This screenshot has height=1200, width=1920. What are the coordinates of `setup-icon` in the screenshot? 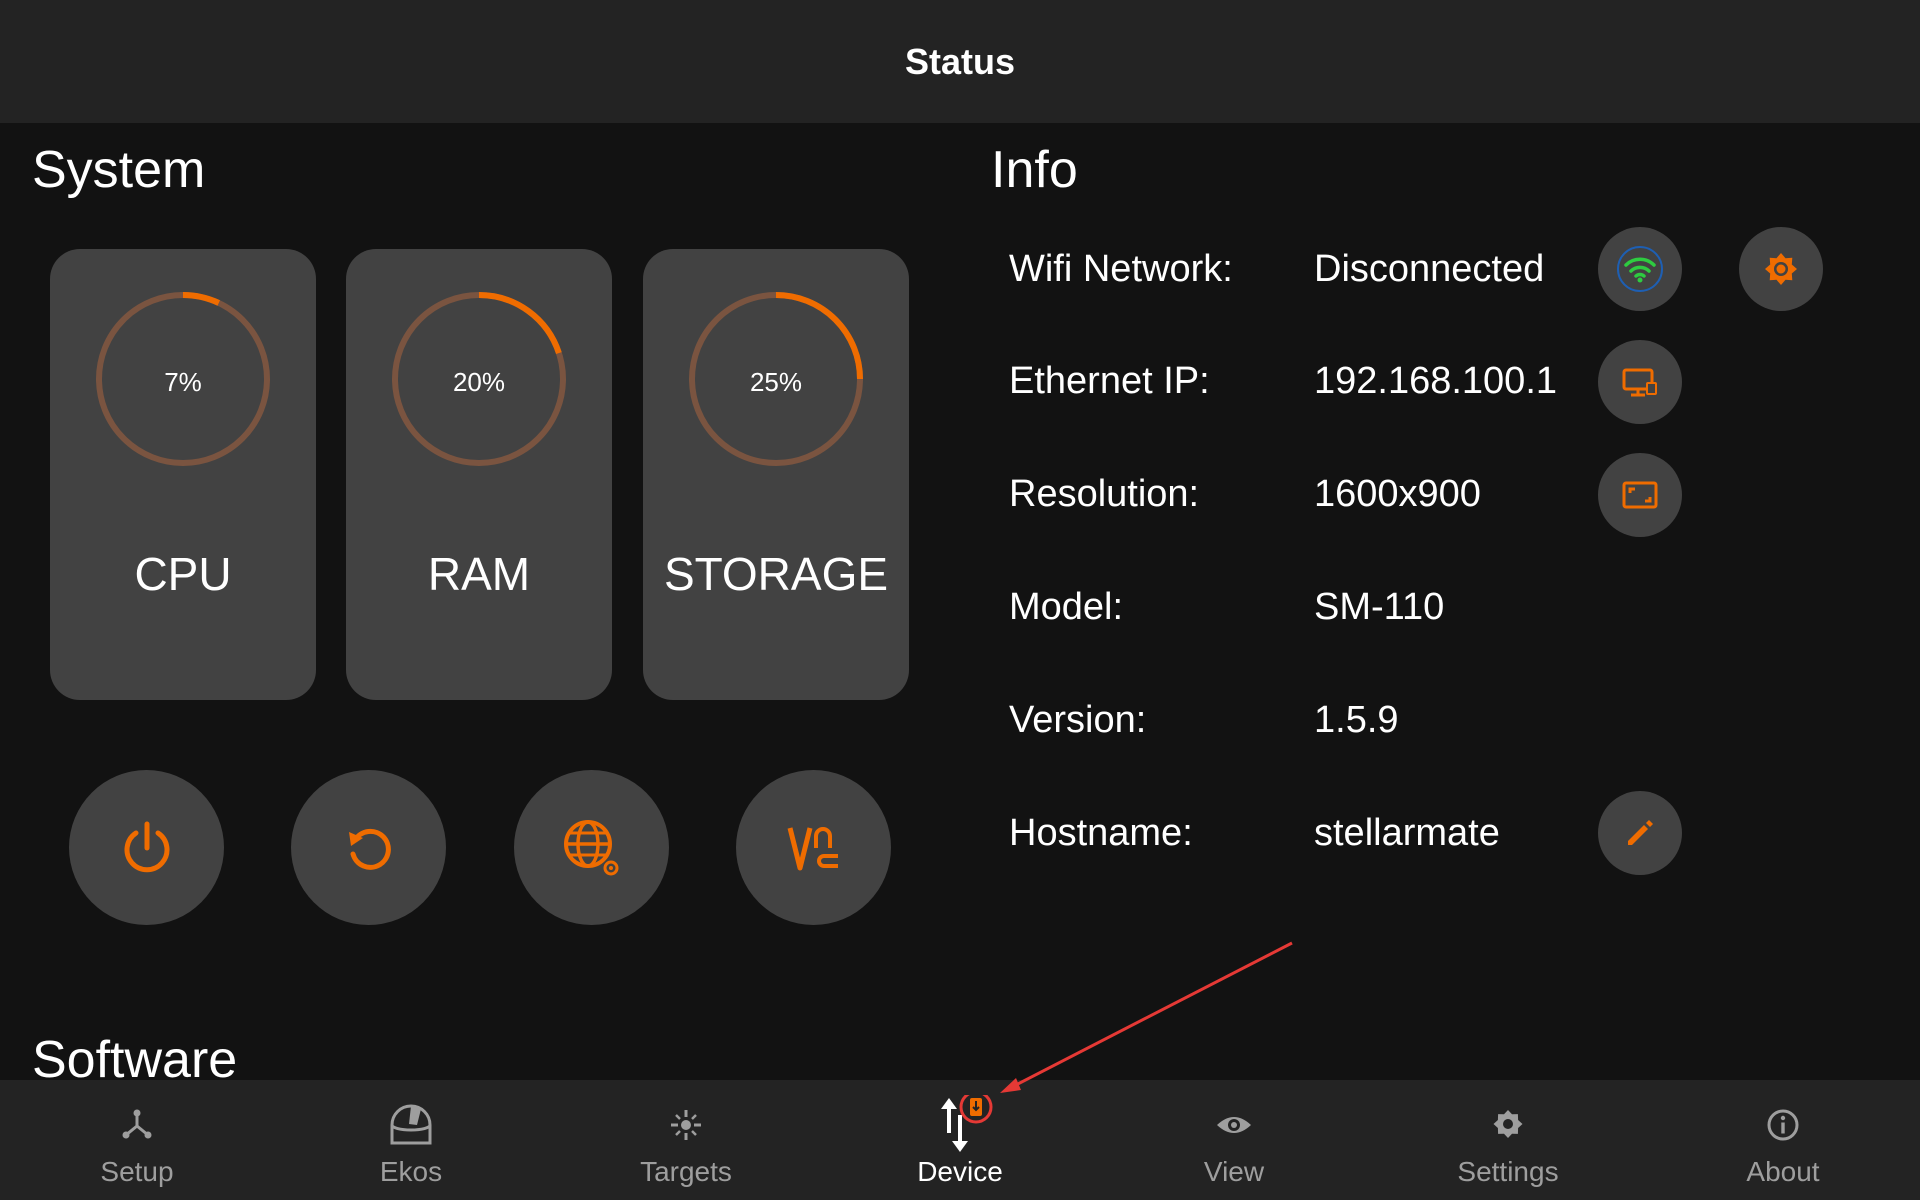 It's located at (137, 1124).